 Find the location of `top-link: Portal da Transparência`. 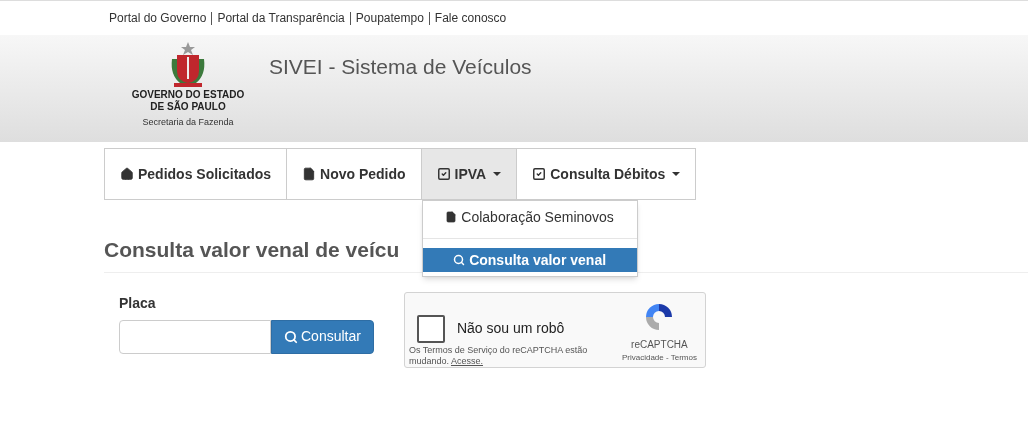

top-link: Portal da Transparência is located at coordinates (281, 18).